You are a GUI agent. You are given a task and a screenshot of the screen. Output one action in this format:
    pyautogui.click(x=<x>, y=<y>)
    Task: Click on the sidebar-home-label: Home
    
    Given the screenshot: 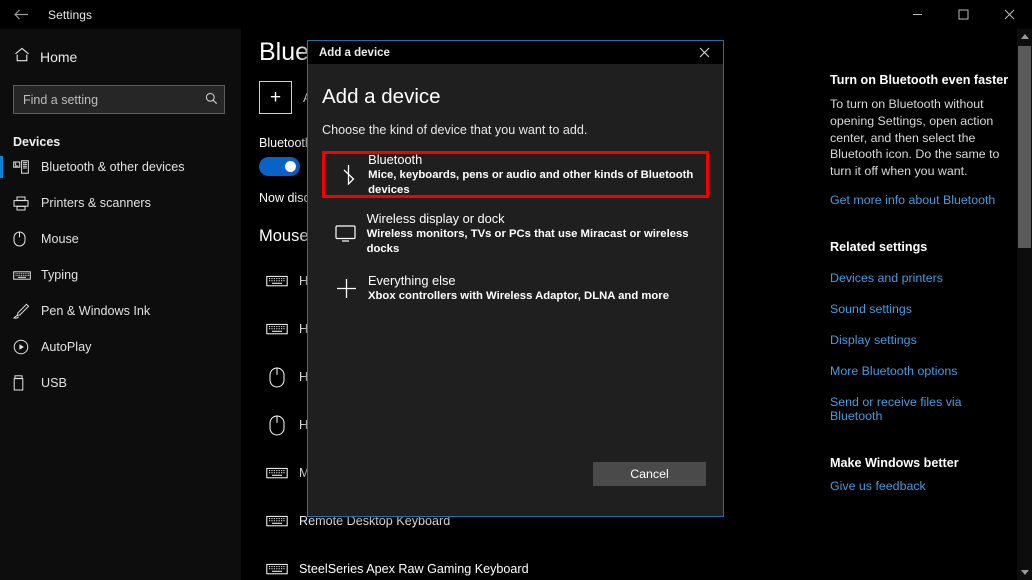 What is the action you would take?
    pyautogui.click(x=59, y=57)
    